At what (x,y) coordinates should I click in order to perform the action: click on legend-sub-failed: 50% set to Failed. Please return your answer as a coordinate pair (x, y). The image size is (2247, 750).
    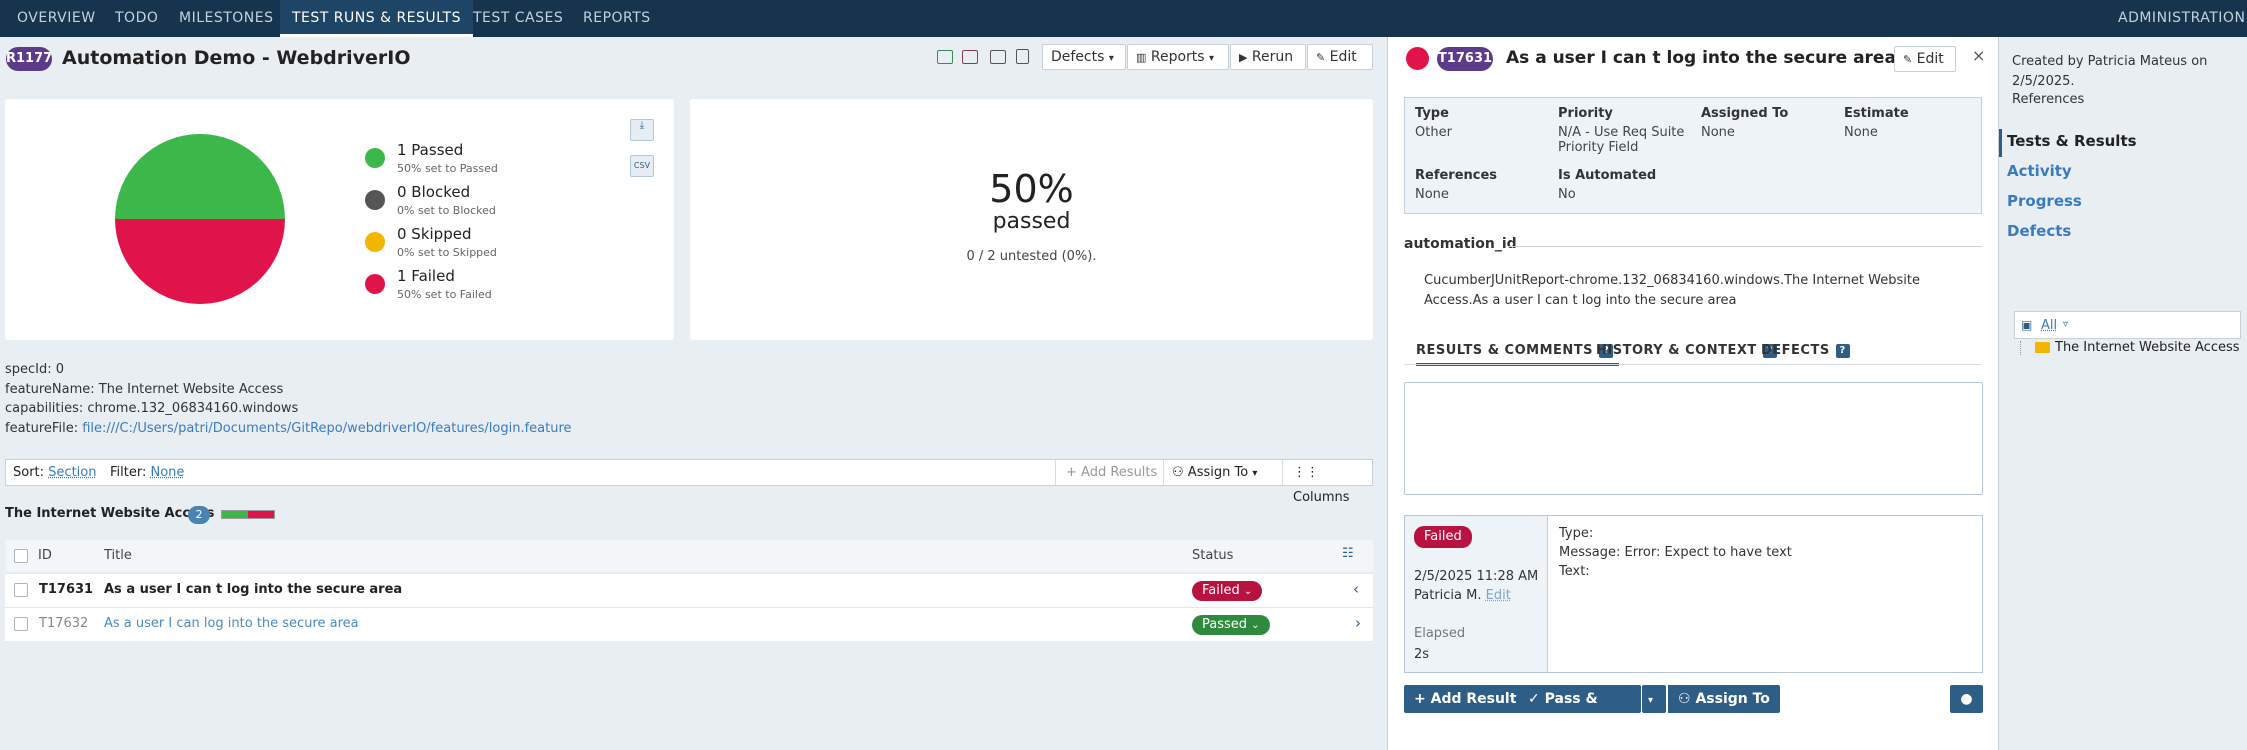
    Looking at the image, I should click on (444, 294).